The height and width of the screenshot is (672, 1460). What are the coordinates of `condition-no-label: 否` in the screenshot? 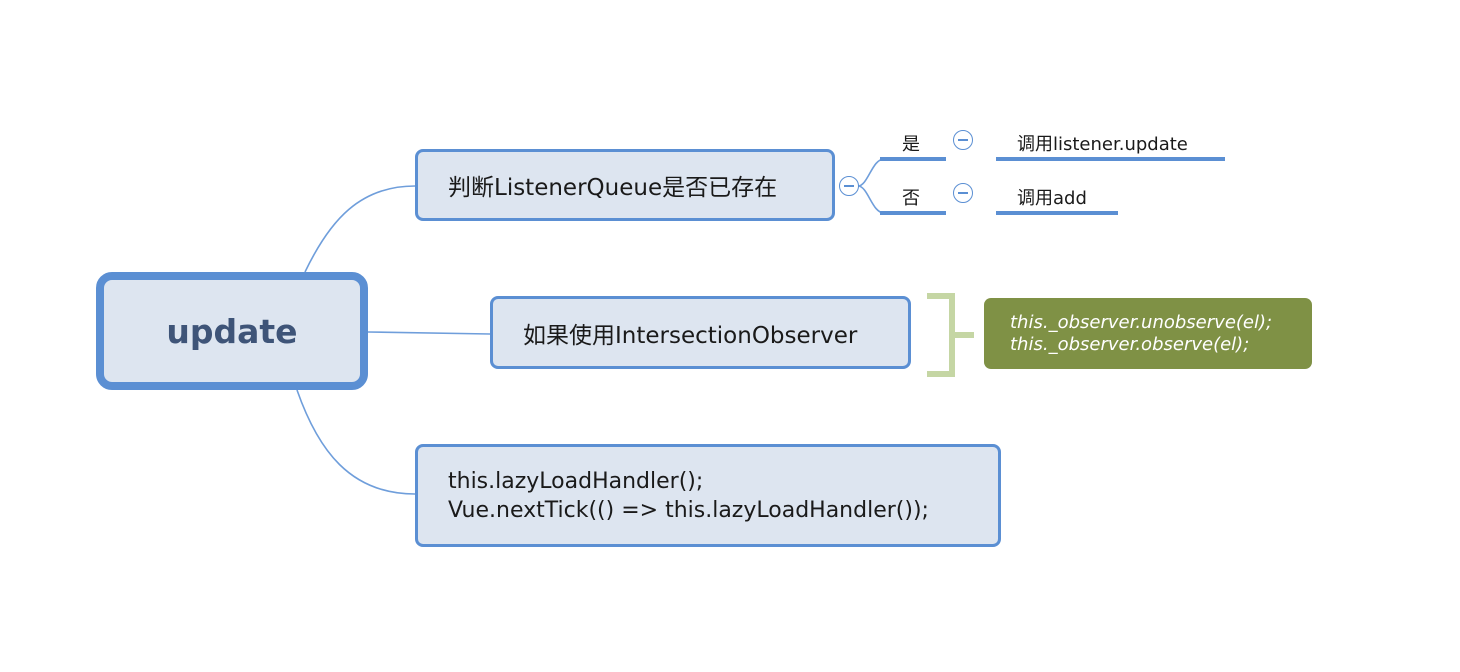 It's located at (911, 198).